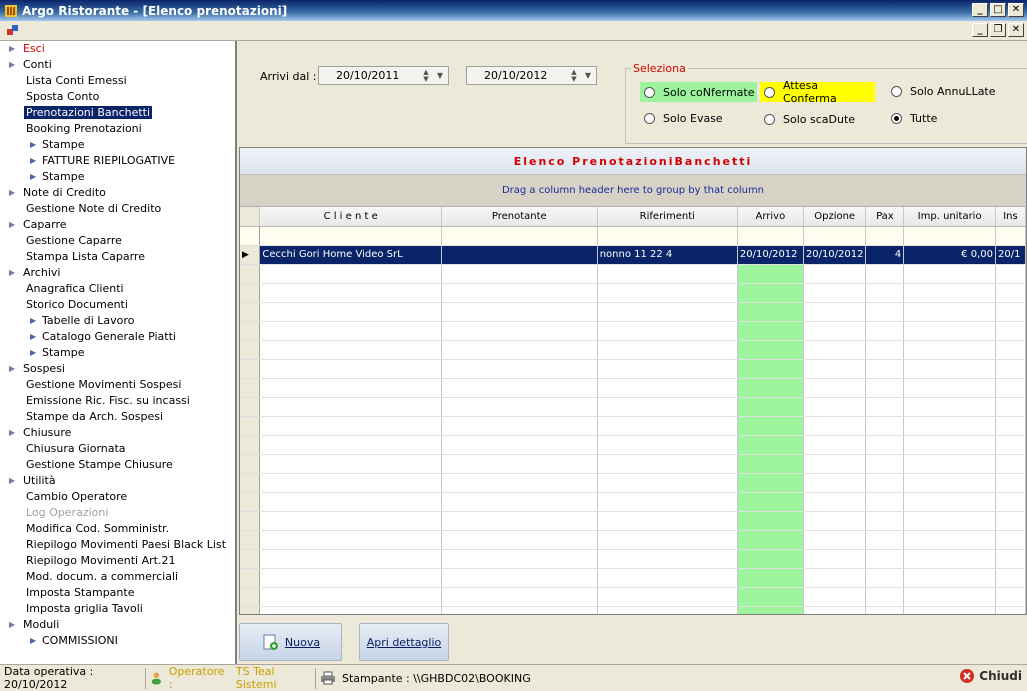  I want to click on date-from-spin-icon: ▲ ▼, so click(426, 75).